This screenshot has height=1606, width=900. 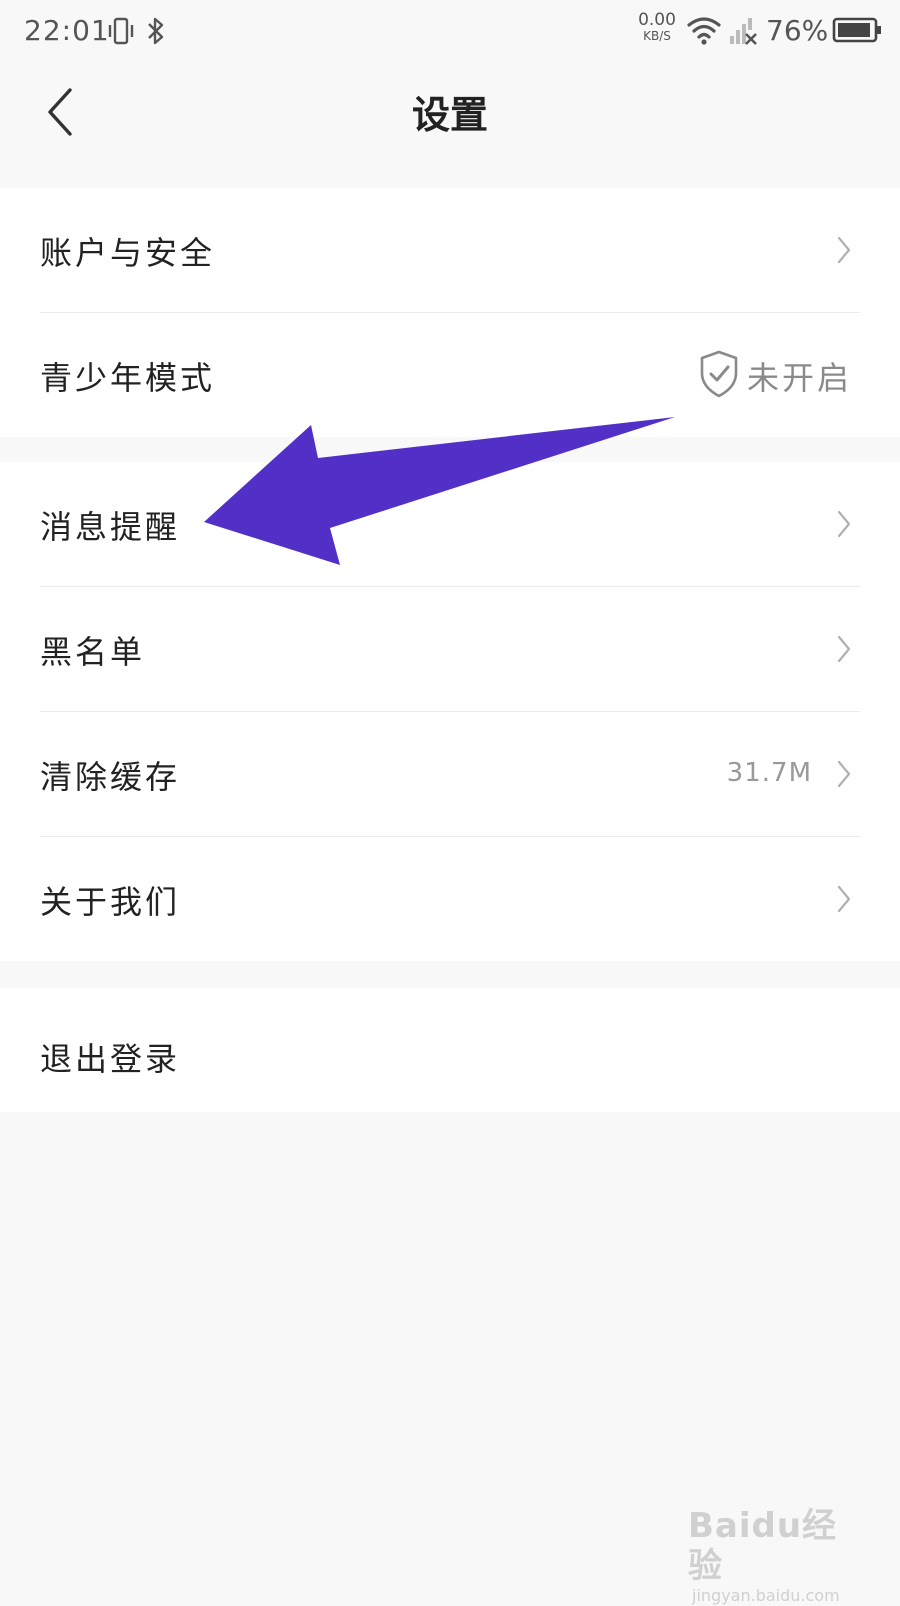 I want to click on settings-item-teen-mode: 青少年模式 未开启, so click(x=450, y=375).